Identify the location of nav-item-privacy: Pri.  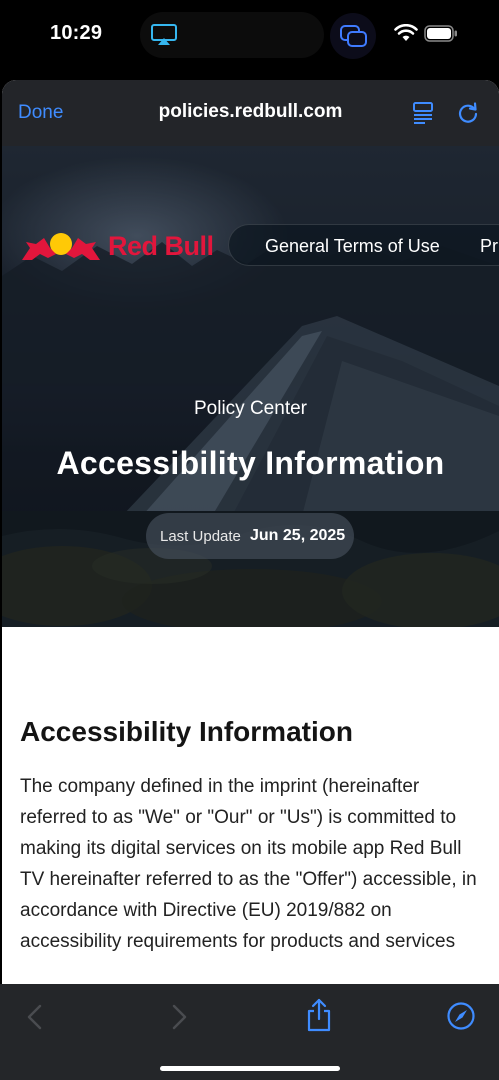
(489, 246).